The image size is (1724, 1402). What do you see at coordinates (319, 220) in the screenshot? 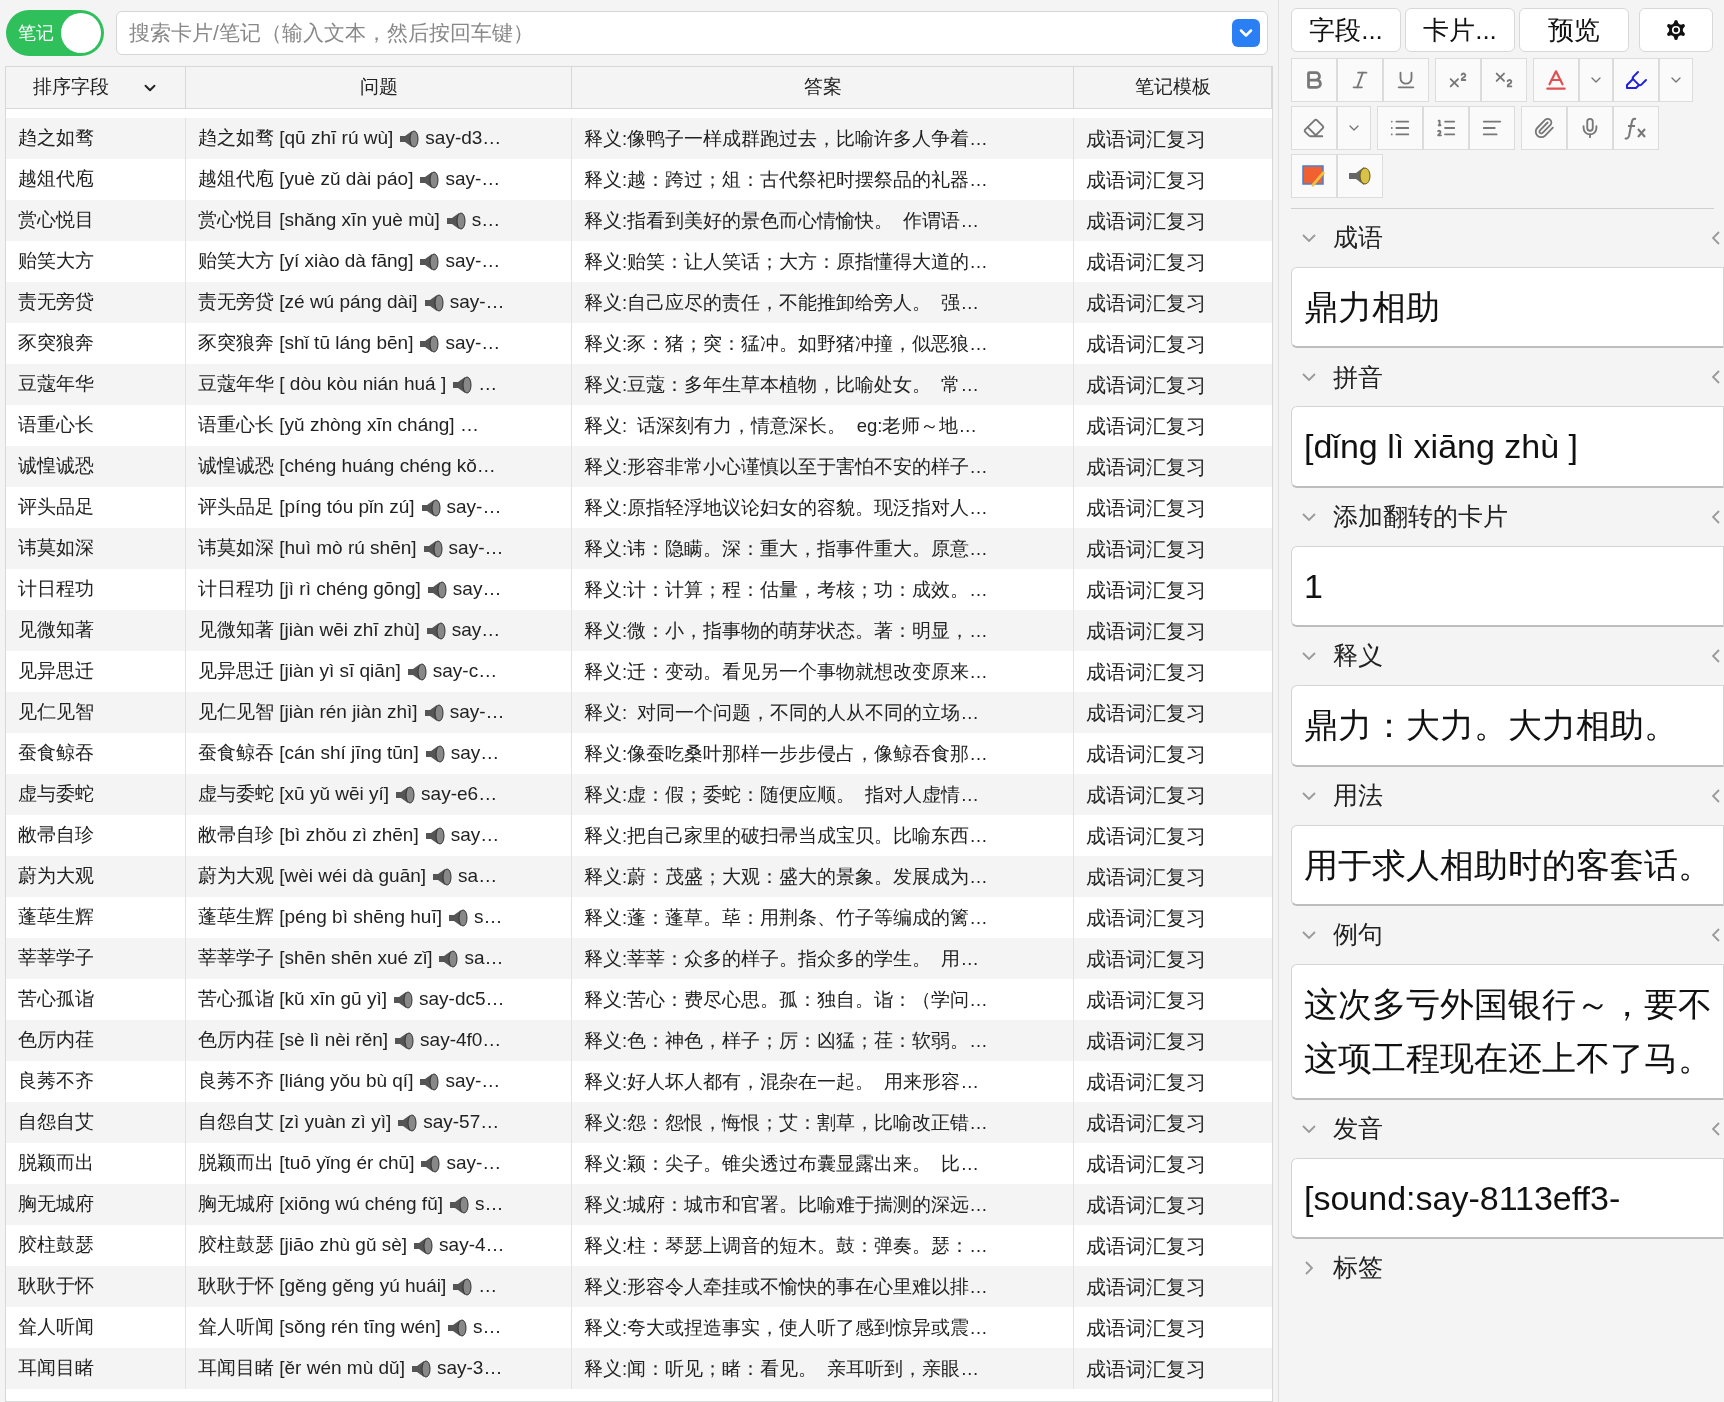
I see `question-text: 赏心悦目 [shǎng xīn yuè mù]` at bounding box center [319, 220].